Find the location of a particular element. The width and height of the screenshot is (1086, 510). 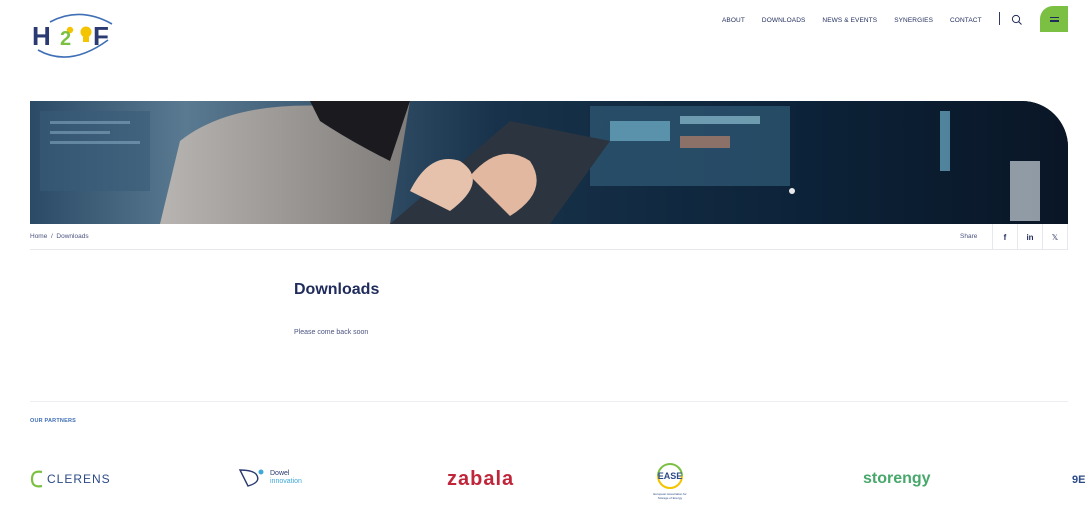

dowel-logo-text: Dowel innovation is located at coordinates (286, 477).